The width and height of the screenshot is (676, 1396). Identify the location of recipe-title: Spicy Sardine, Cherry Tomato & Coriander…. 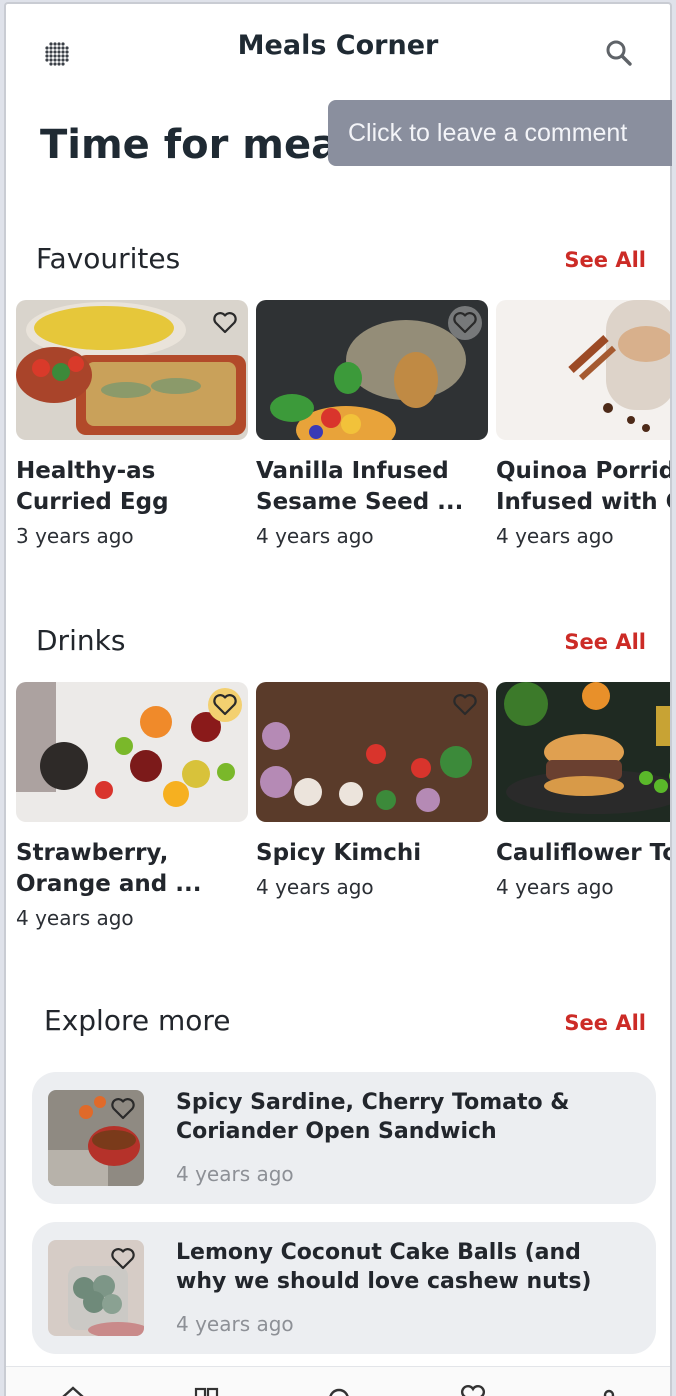
(373, 1117).